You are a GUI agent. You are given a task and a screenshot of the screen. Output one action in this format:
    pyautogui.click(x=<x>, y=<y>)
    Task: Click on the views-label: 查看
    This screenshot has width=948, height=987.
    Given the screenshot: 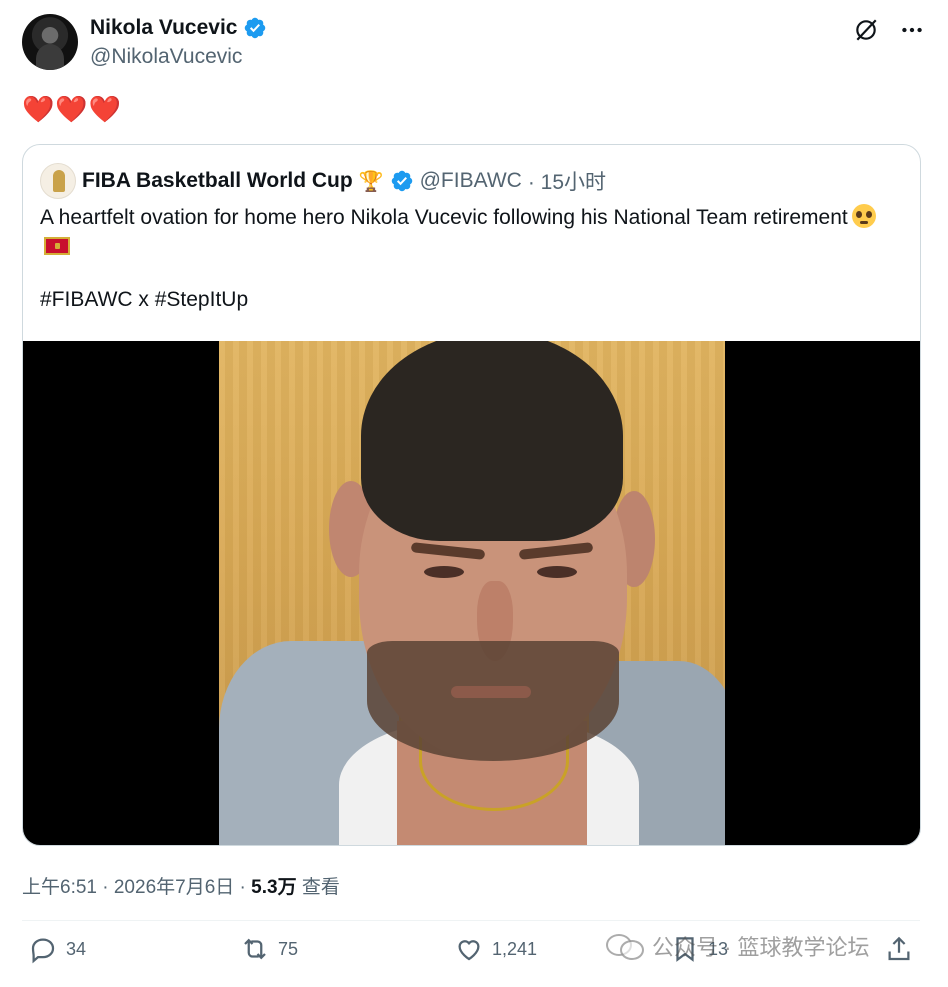 What is the action you would take?
    pyautogui.click(x=318, y=887)
    